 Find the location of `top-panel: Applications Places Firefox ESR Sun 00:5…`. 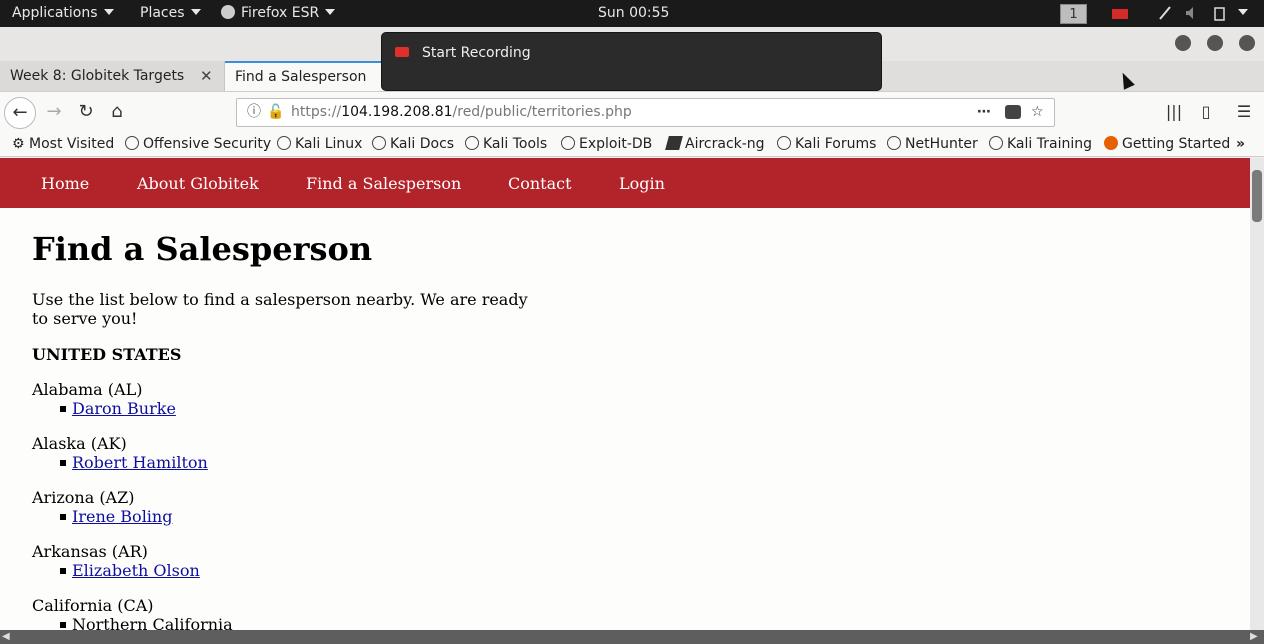

top-panel: Applications Places Firefox ESR Sun 00:5… is located at coordinates (632, 13).